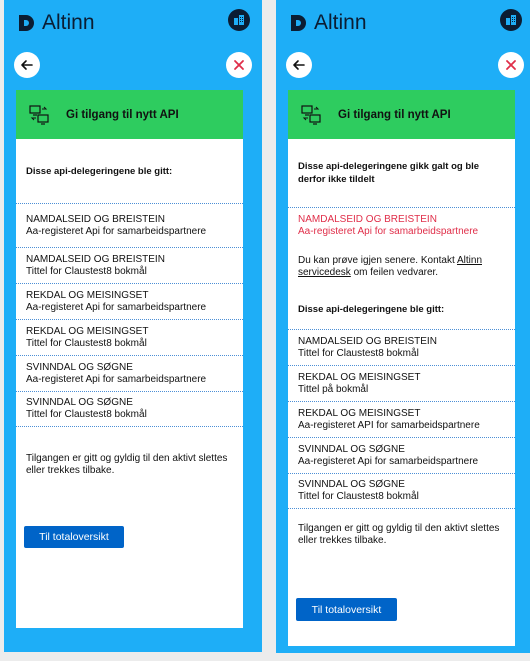  I want to click on delegation-item: REKDAL OG MEISINGSET Tittel på bokmål, so click(401, 383).